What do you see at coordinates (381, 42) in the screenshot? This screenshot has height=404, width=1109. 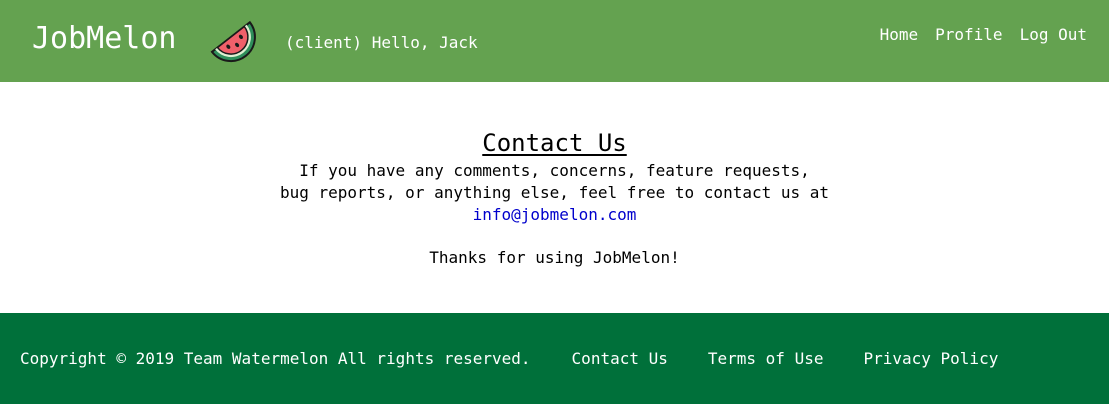 I see `greeting-text: (client) Hello, Jack` at bounding box center [381, 42].